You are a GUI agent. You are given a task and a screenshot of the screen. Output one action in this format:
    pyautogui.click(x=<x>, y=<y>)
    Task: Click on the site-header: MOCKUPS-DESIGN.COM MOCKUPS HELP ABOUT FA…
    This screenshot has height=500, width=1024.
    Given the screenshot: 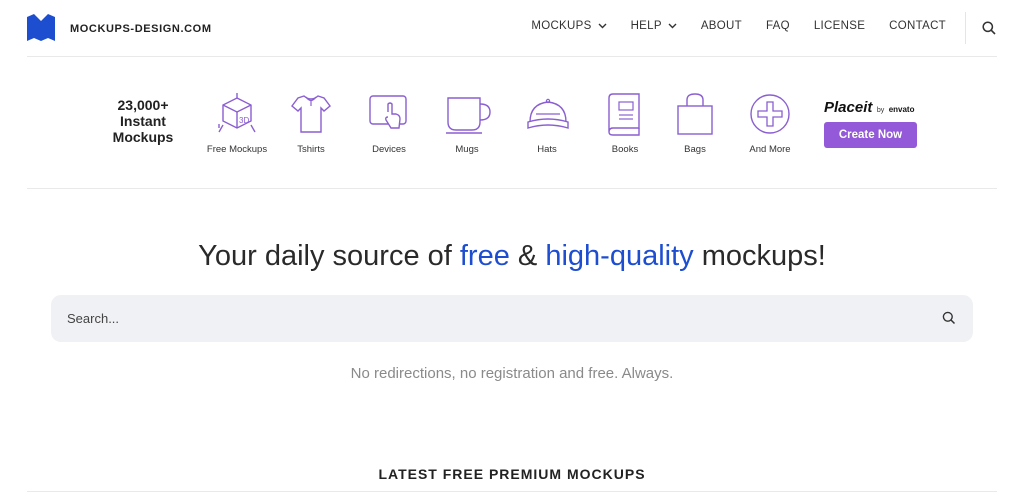 What is the action you would take?
    pyautogui.click(x=512, y=28)
    